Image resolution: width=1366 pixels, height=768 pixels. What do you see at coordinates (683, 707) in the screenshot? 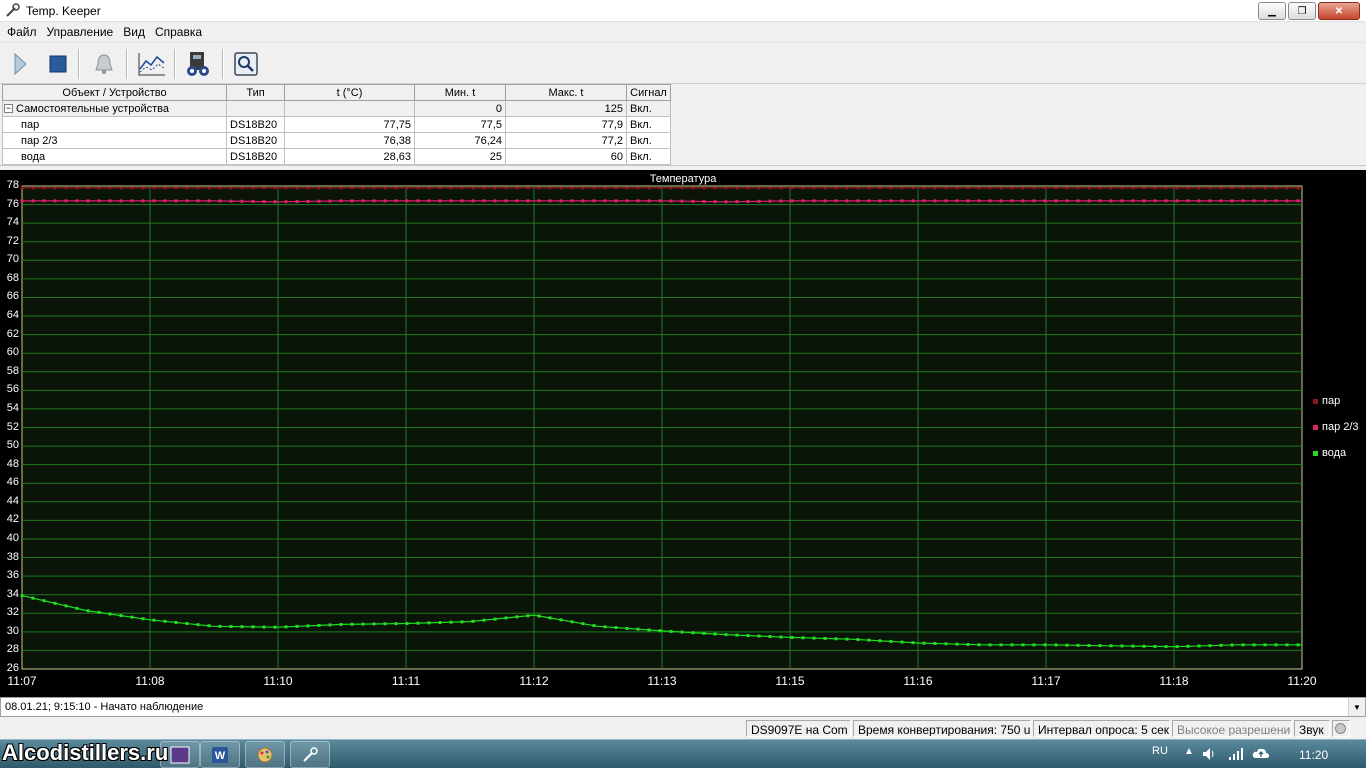
I see `event-log-combo: 08.01.21; 9:15:10 - Начато наблюдение ▼` at bounding box center [683, 707].